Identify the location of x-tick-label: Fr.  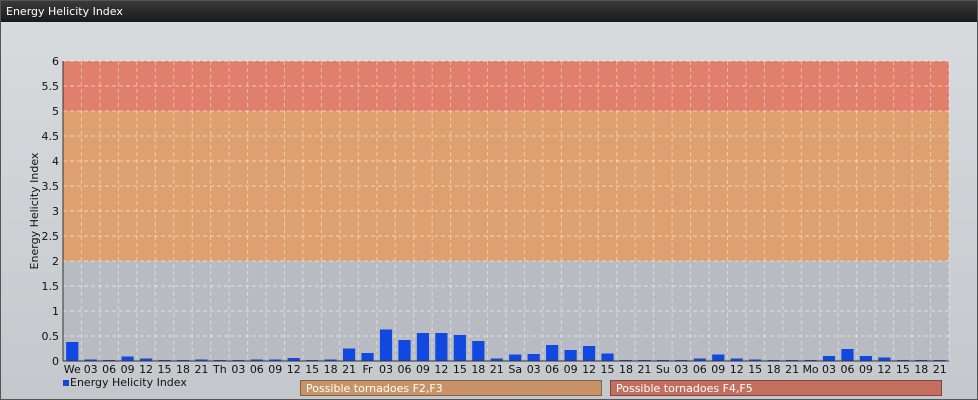
(368, 369).